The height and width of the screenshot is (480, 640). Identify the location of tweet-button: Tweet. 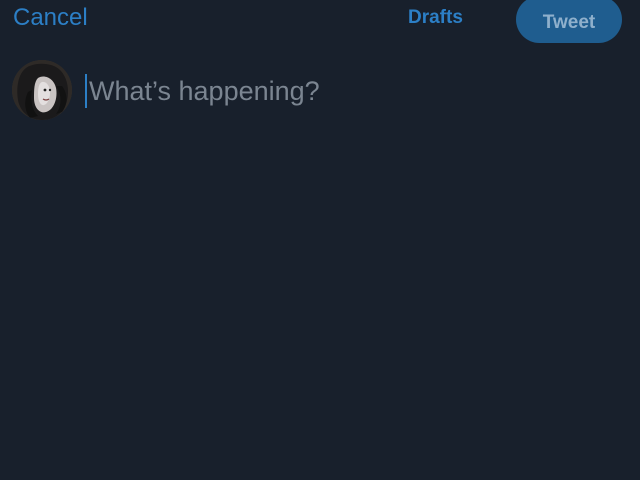
(569, 21).